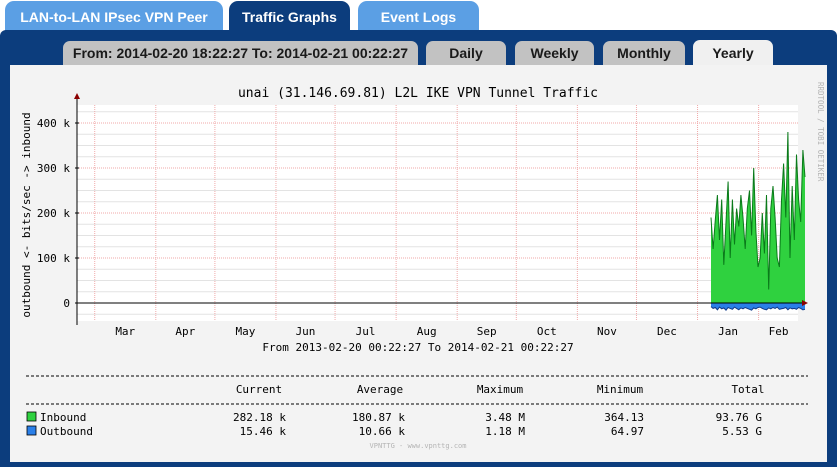  I want to click on x-tick-label: Aug, so click(427, 331).